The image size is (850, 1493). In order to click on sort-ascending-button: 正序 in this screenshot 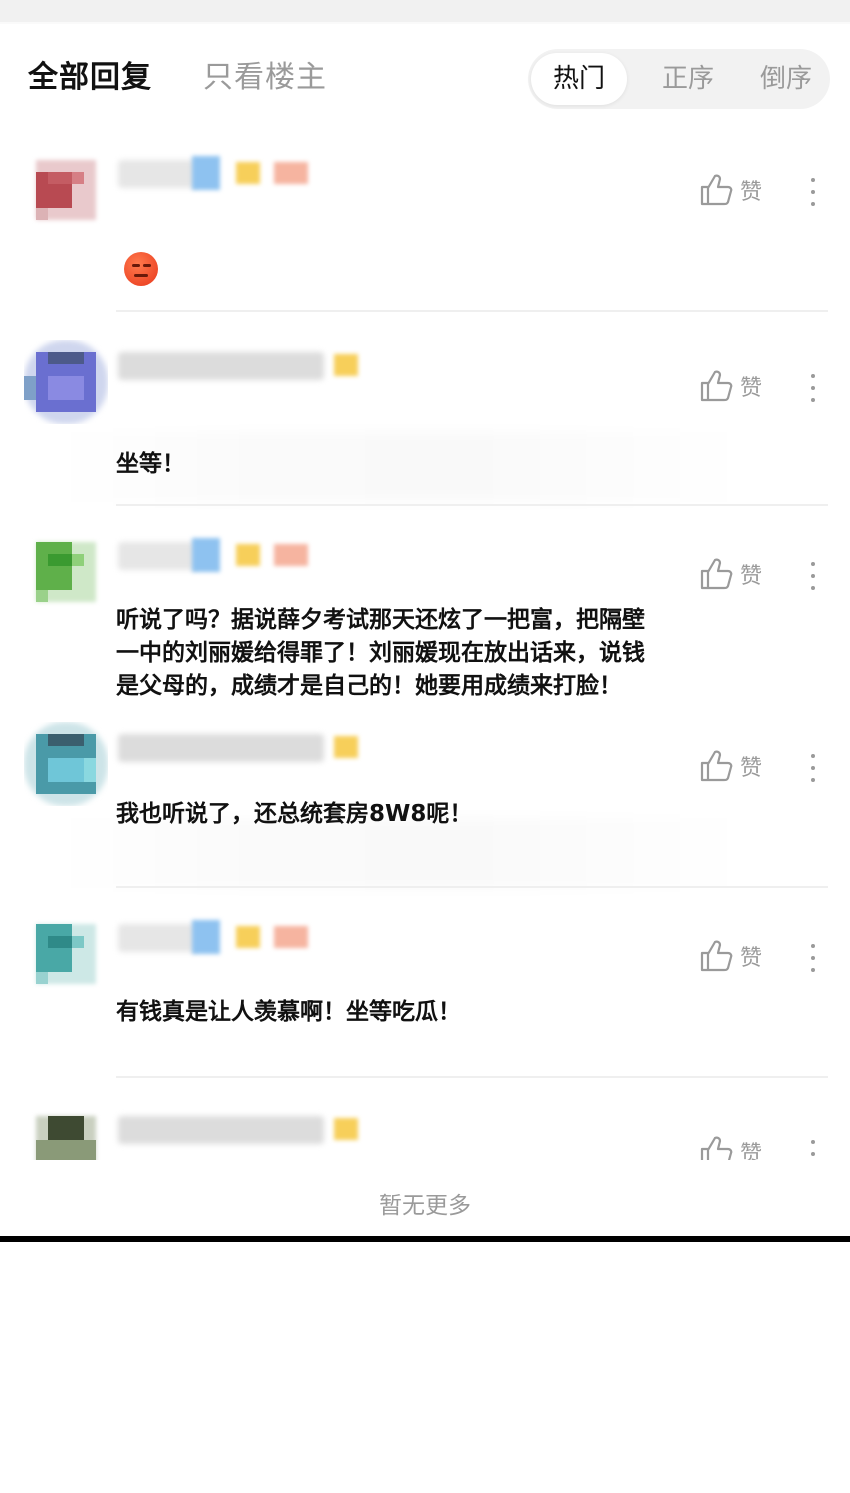, I will do `click(688, 79)`.